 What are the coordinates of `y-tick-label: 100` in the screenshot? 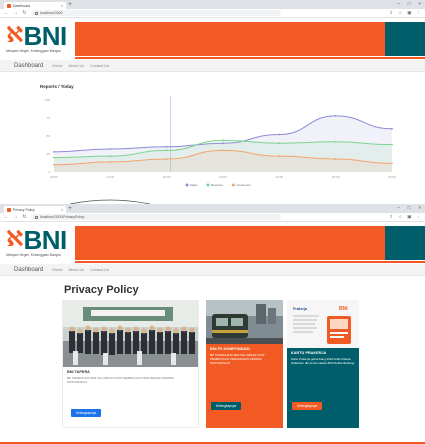 It's located at (47, 100).